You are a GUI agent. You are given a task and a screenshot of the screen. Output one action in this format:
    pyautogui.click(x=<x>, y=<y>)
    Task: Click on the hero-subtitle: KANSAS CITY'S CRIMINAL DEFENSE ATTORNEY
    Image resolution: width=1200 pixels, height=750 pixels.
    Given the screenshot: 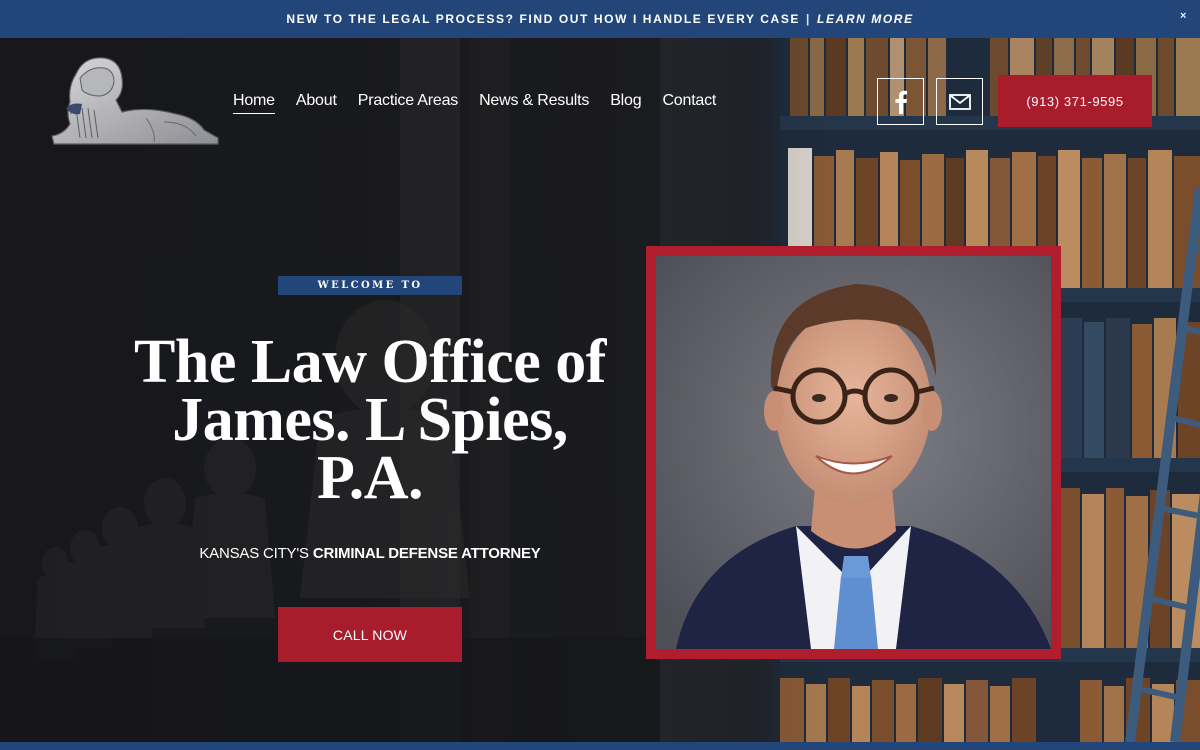 What is the action you would take?
    pyautogui.click(x=370, y=553)
    